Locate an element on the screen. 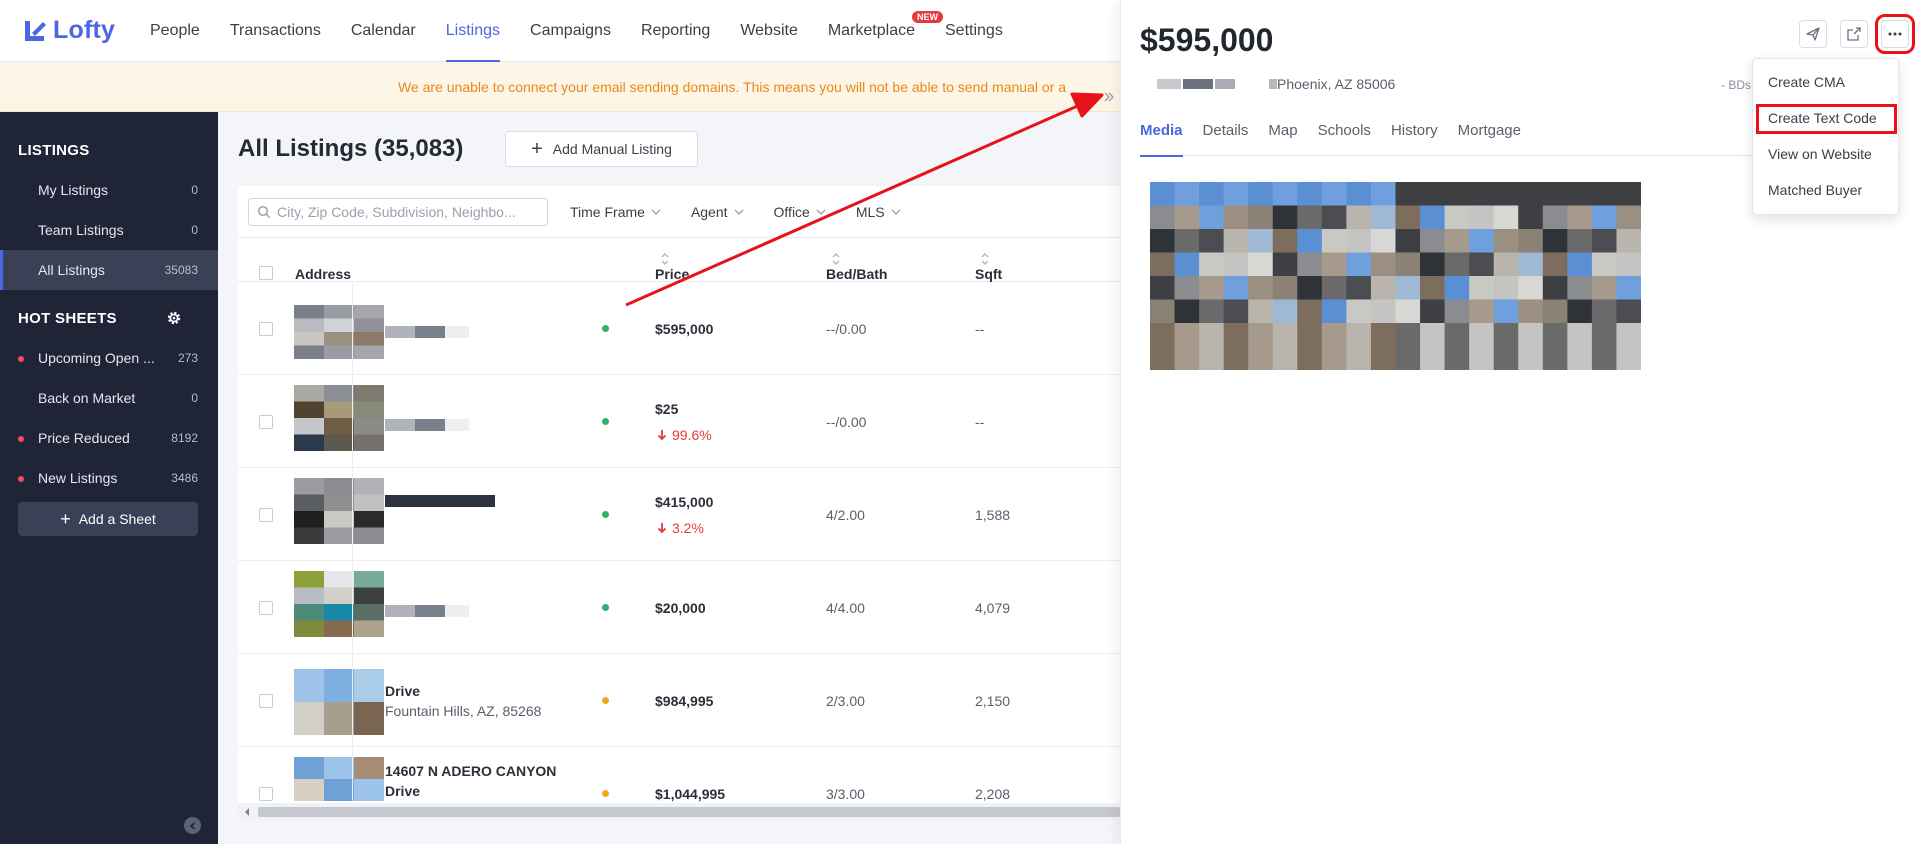 This screenshot has height=844, width=1917. horizontal-scrollbar is located at coordinates (679, 812).